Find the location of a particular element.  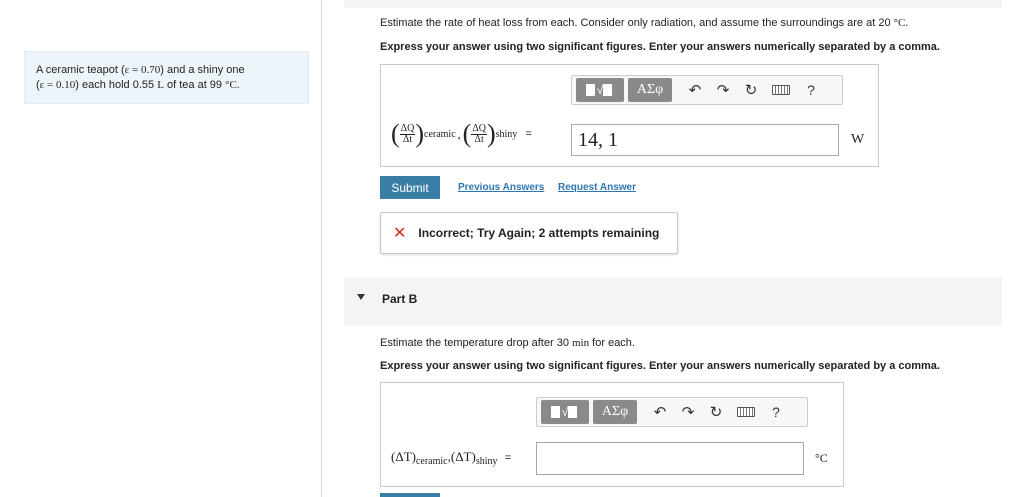

collapse-caret-icon is located at coordinates (361, 297).